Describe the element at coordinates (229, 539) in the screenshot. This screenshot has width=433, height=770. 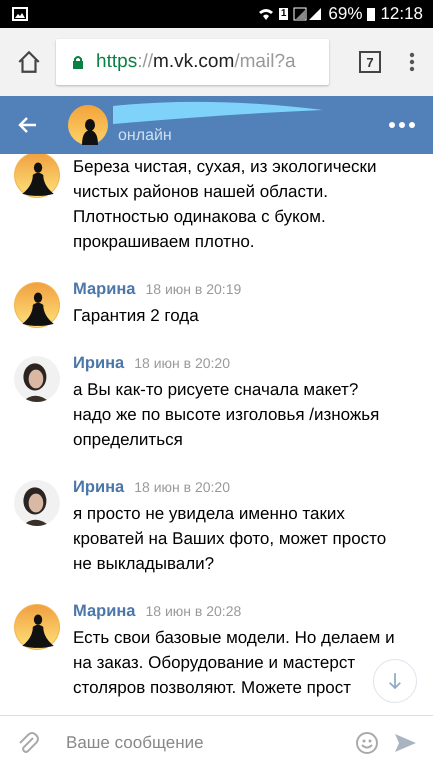
I see `message-text: я просто не увидела именно таких кроватей на Ваших фото, может просто не выкладывали?` at that location.